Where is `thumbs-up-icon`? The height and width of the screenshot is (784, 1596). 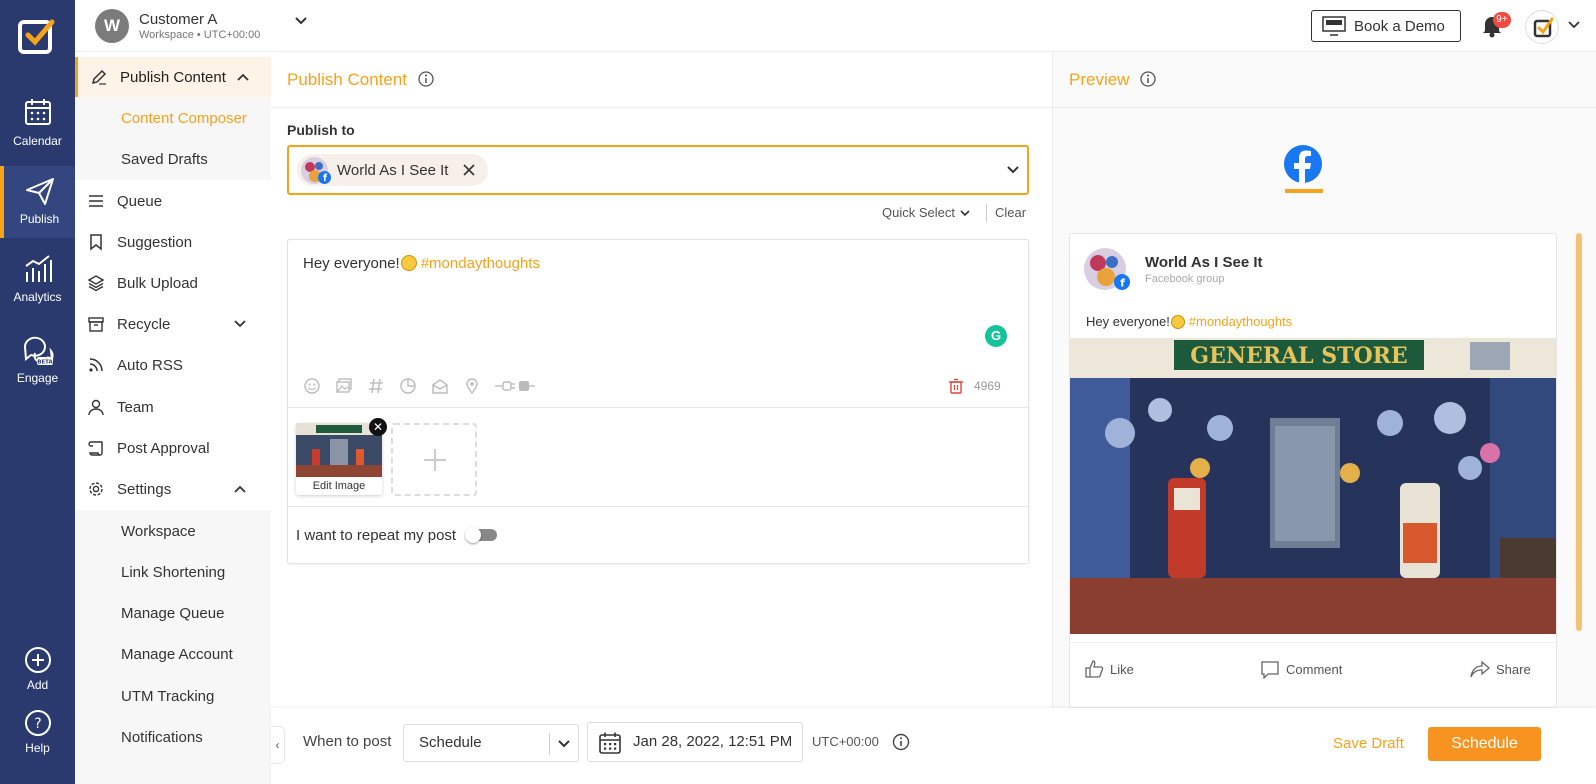 thumbs-up-icon is located at coordinates (1094, 669).